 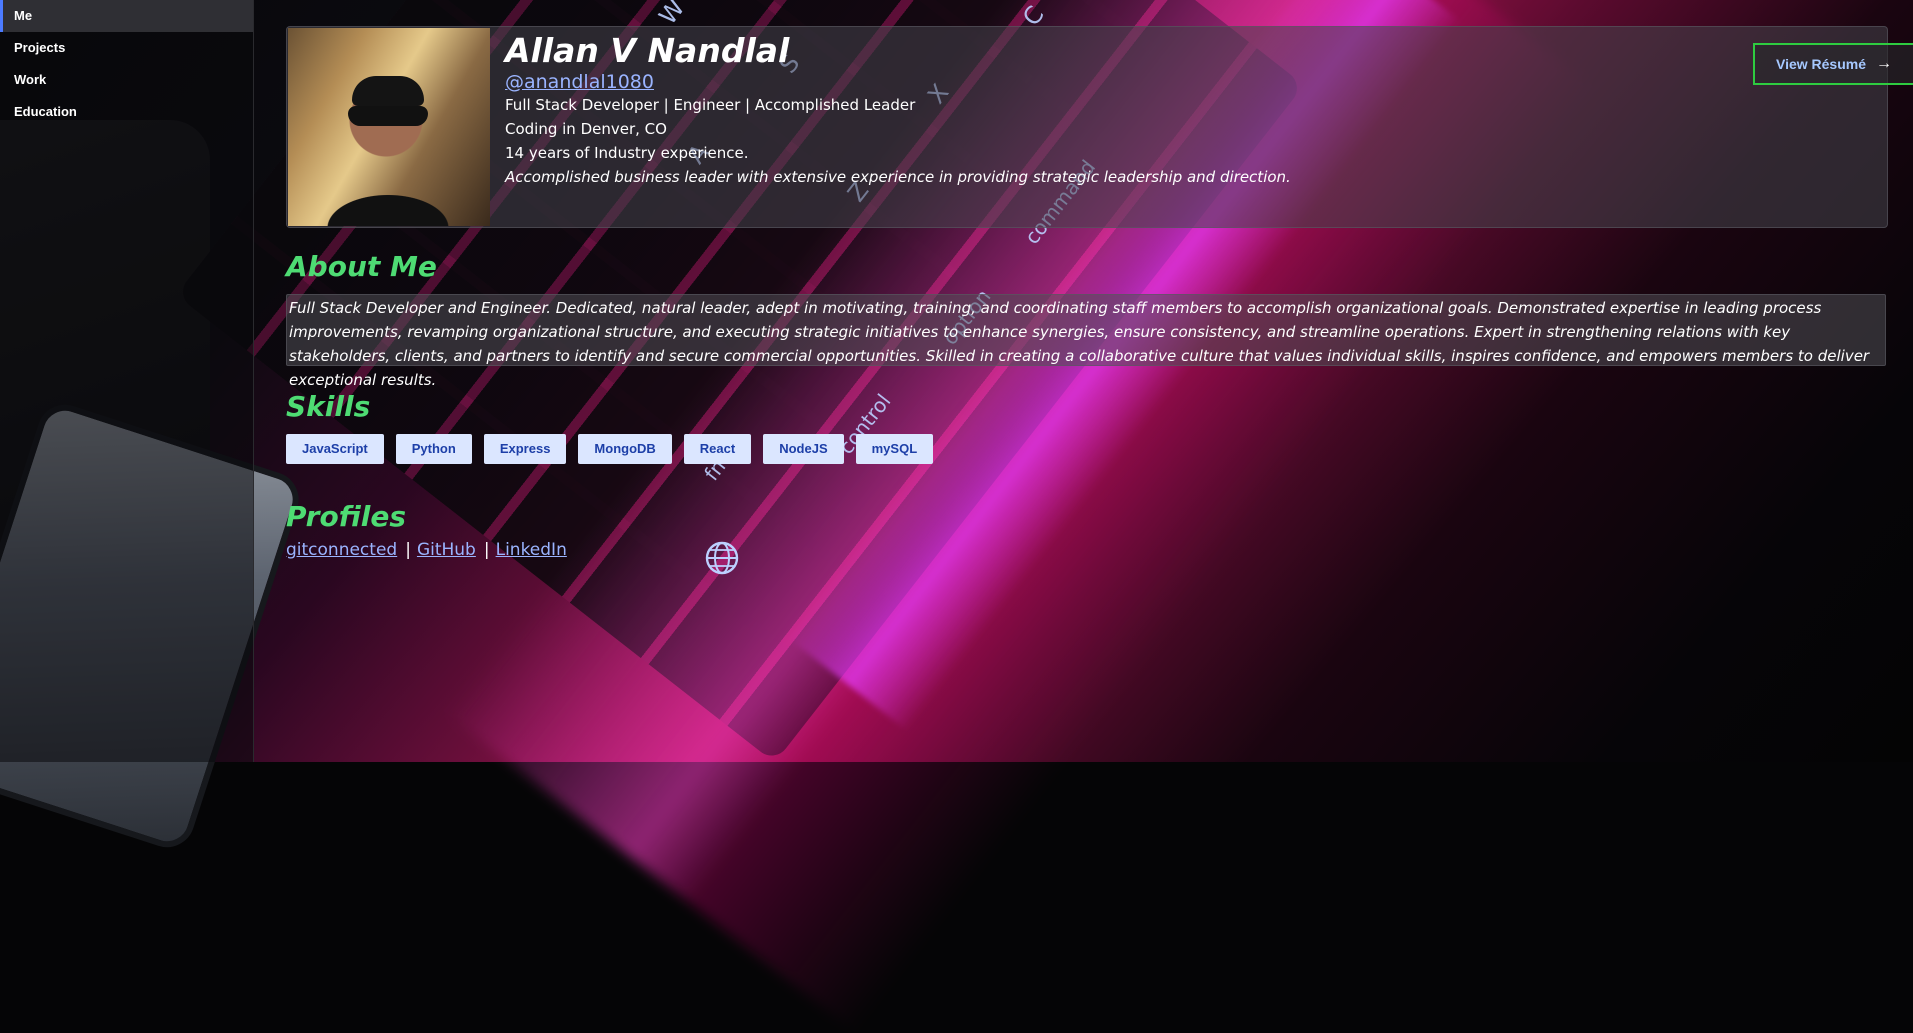 What do you see at coordinates (127, 112) in the screenshot?
I see `sidebar-item-education: Education` at bounding box center [127, 112].